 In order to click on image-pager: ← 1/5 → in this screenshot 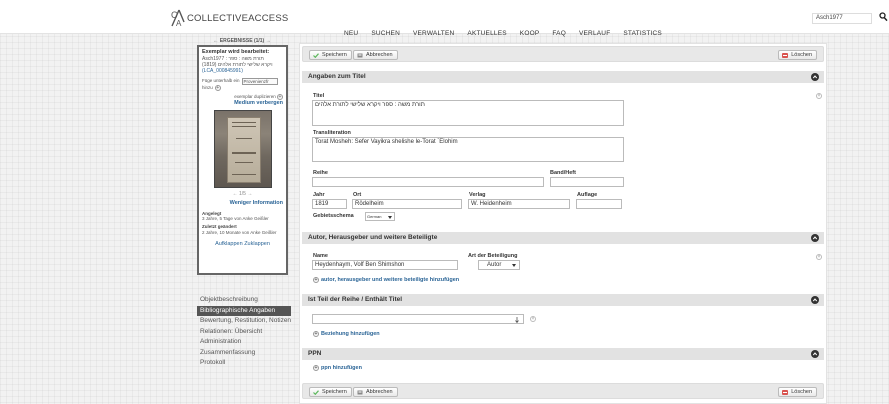, I will do `click(242, 194)`.